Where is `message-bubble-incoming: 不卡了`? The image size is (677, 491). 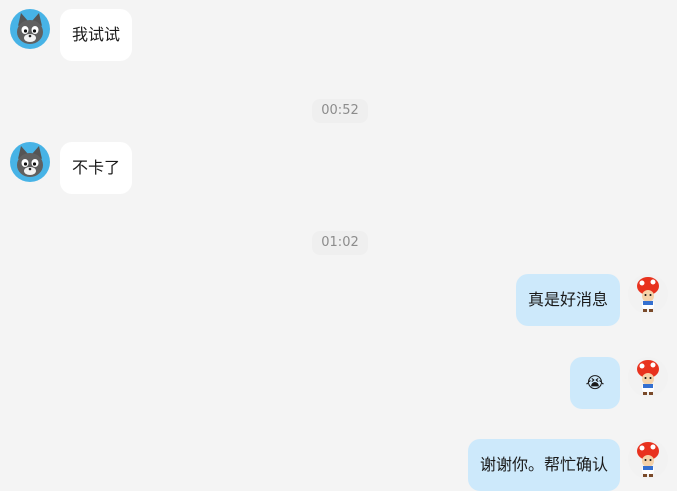
message-bubble-incoming: 不卡了 is located at coordinates (96, 168).